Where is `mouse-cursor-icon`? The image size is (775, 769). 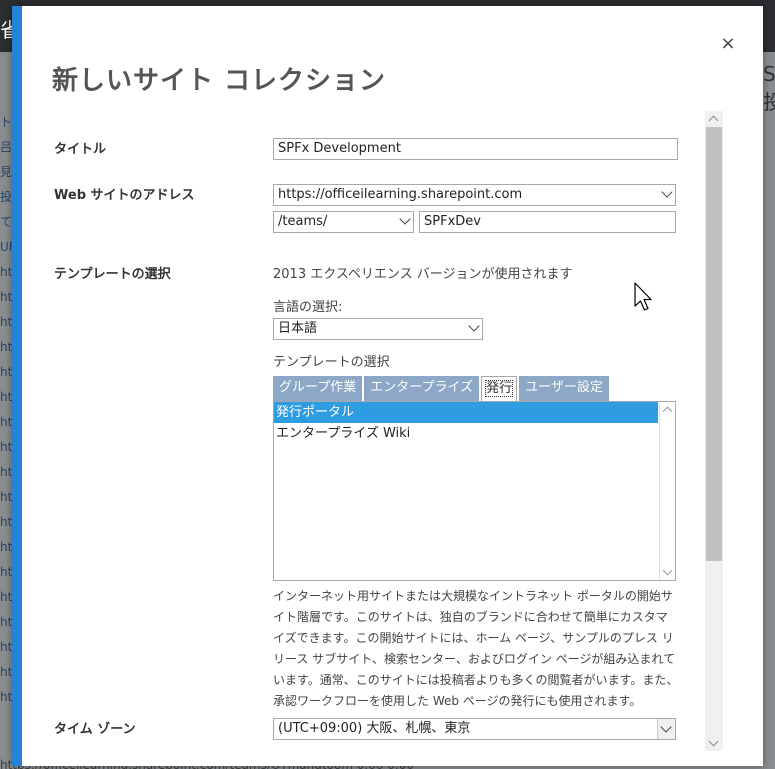
mouse-cursor-icon is located at coordinates (643, 296).